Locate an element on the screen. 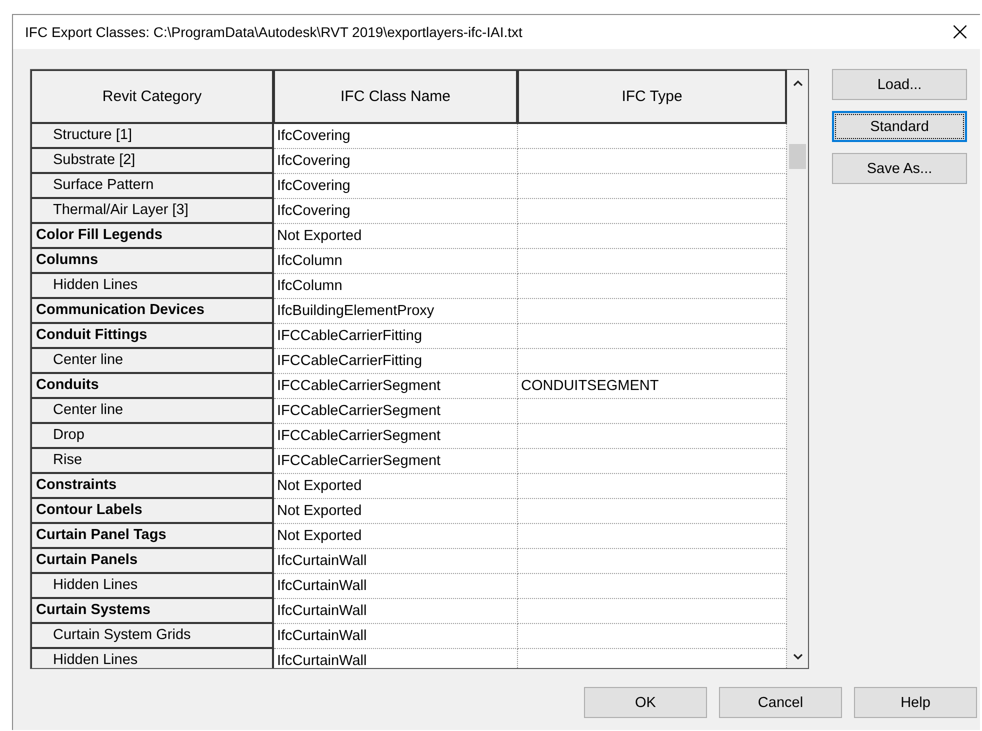 The image size is (982, 731). row-header: Structure [1] is located at coordinates (152, 136).